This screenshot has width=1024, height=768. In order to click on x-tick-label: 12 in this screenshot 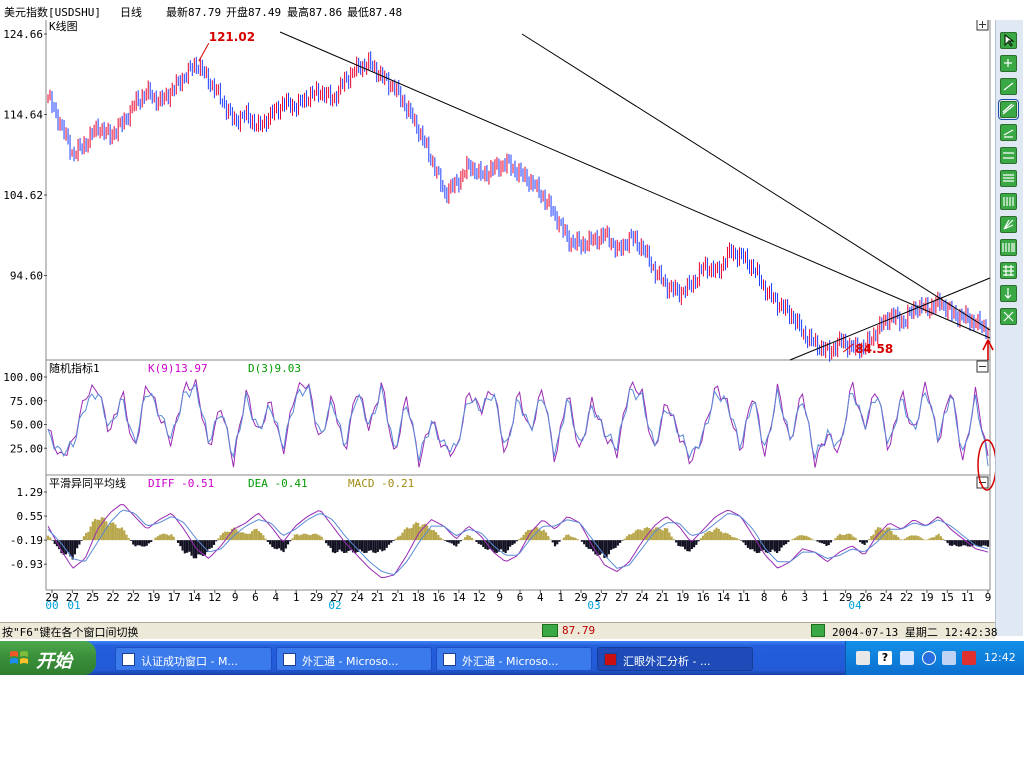, I will do `click(214, 597)`.